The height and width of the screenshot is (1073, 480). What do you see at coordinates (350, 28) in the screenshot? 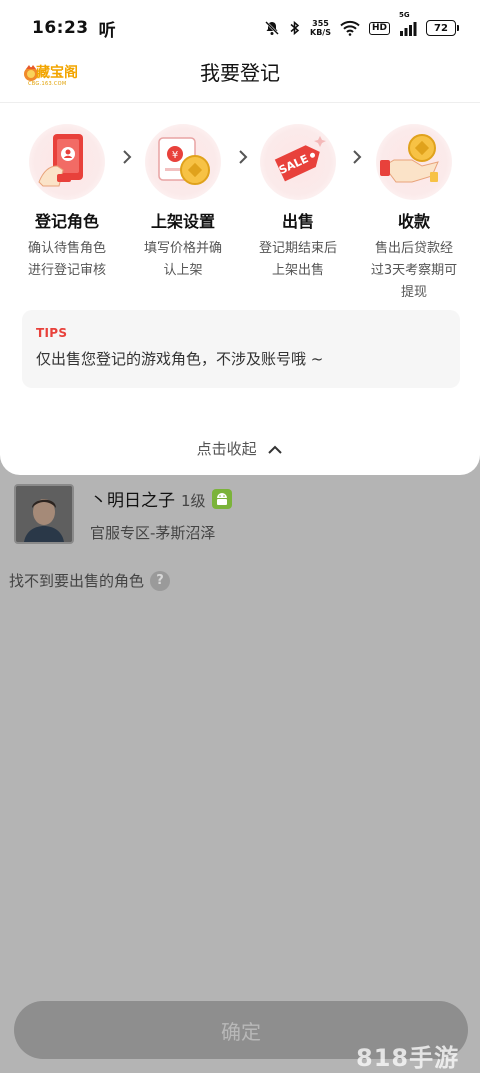
I see `wifi-icon` at bounding box center [350, 28].